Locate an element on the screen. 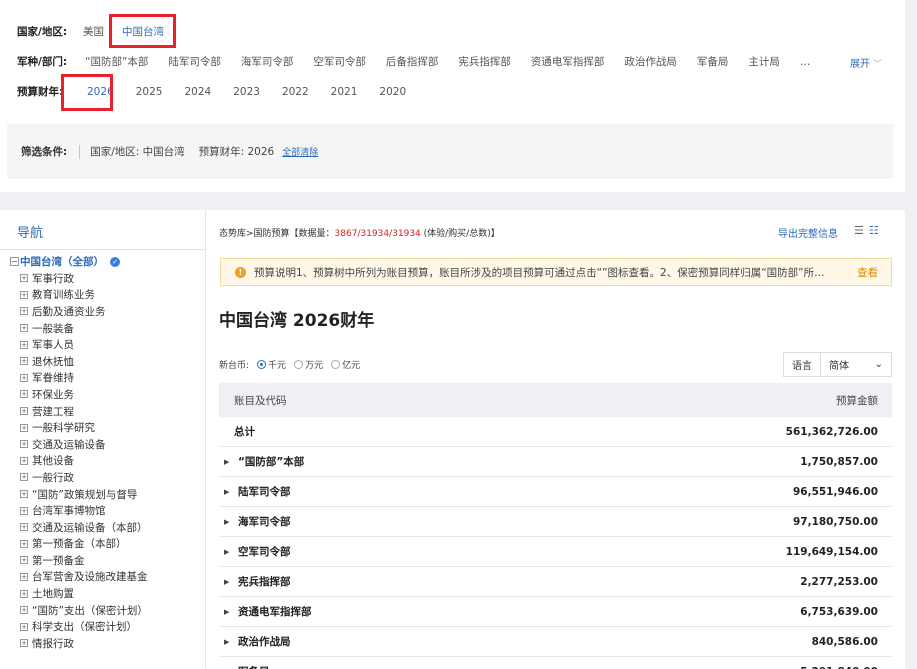  nav-tree-item: + “国防”支出（保密计划） is located at coordinates (84, 610).